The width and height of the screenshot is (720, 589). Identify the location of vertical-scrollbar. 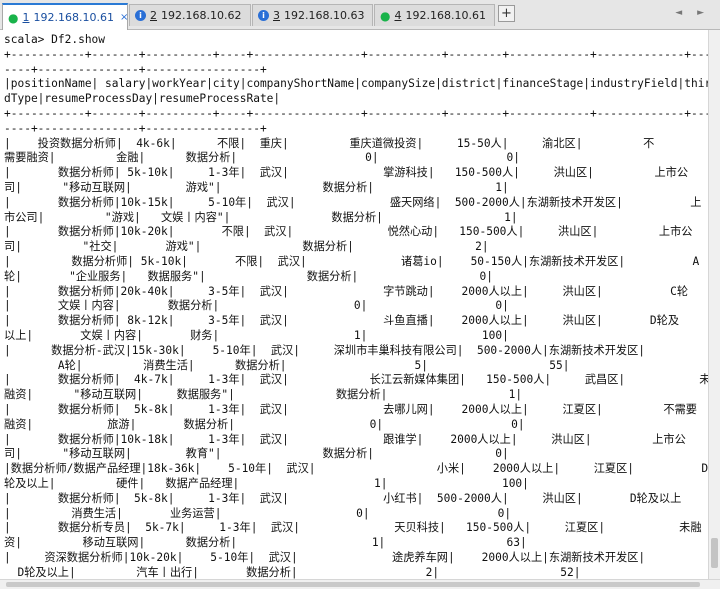
(714, 304).